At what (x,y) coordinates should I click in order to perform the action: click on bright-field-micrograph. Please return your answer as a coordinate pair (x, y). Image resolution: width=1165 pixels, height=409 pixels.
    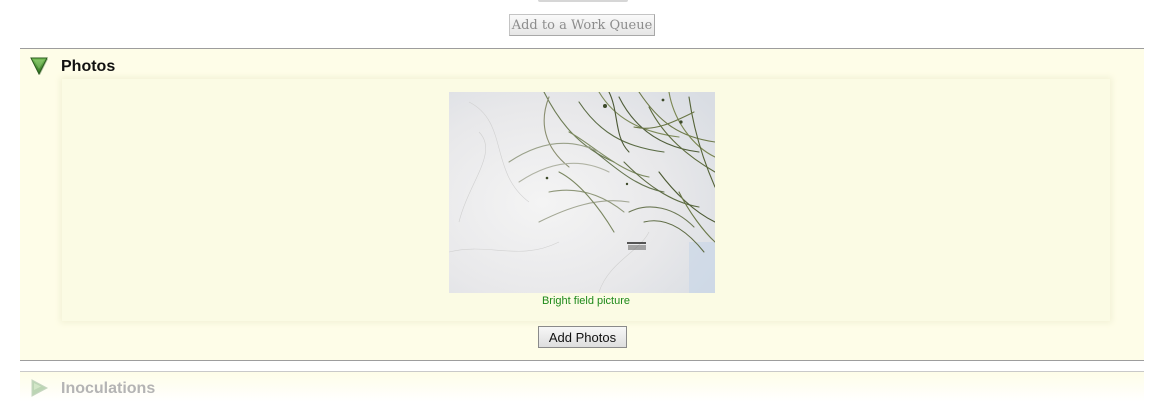
    Looking at the image, I should click on (582, 192).